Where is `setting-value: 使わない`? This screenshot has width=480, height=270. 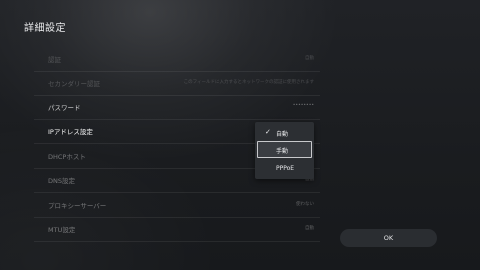
setting-value: 使わない is located at coordinates (305, 204).